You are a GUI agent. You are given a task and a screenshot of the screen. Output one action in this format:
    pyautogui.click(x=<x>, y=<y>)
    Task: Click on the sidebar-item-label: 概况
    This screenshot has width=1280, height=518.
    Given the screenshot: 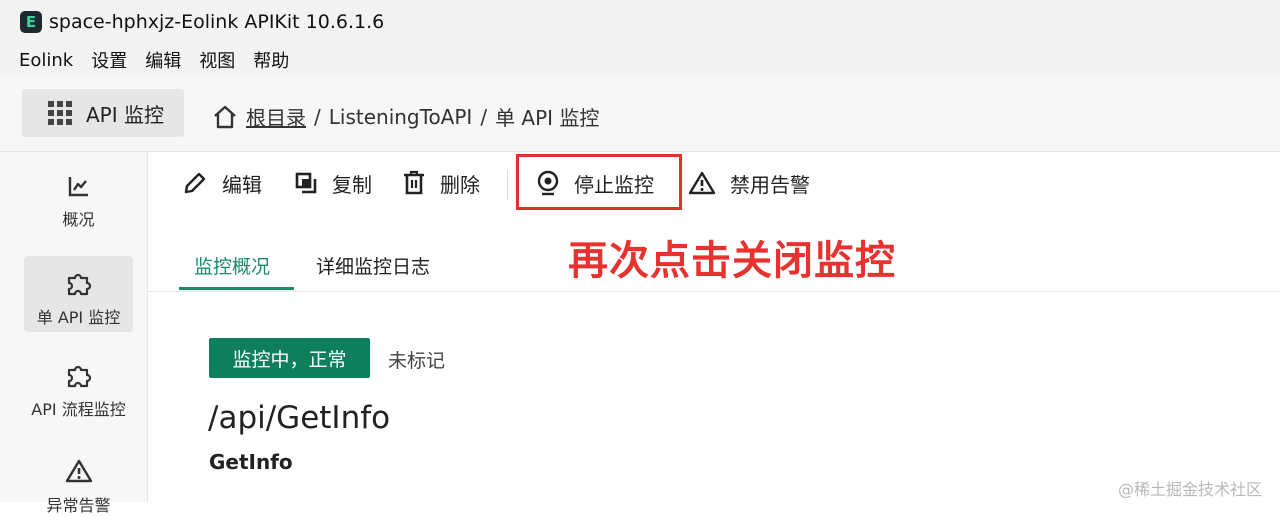 What is the action you would take?
    pyautogui.click(x=78, y=219)
    